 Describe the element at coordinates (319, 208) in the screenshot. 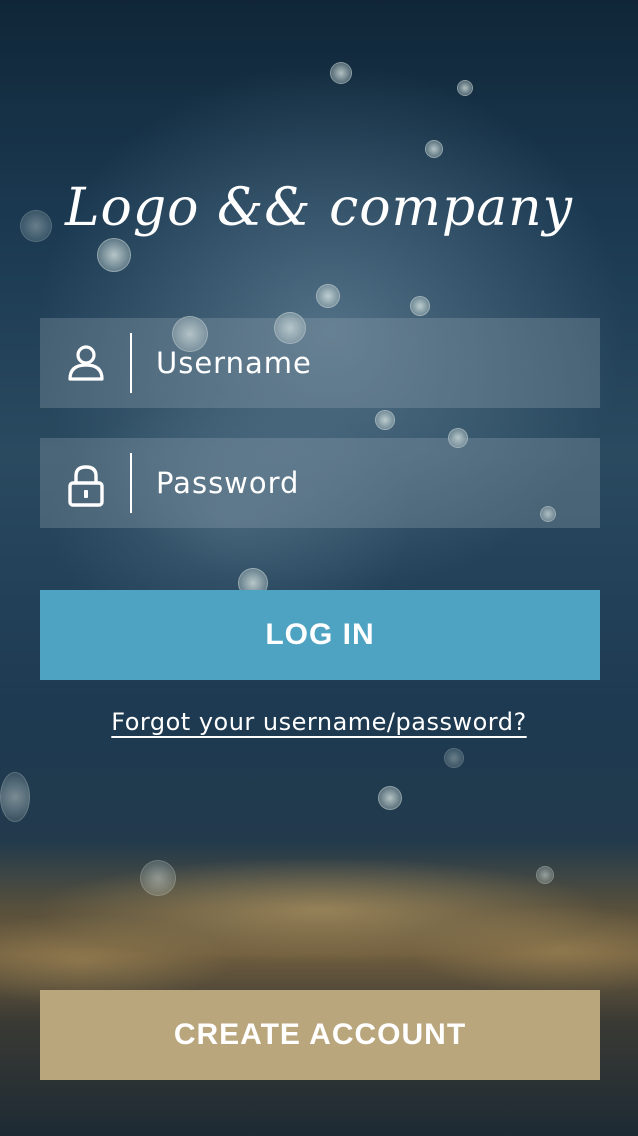

I see `logo: Logo && company` at that location.